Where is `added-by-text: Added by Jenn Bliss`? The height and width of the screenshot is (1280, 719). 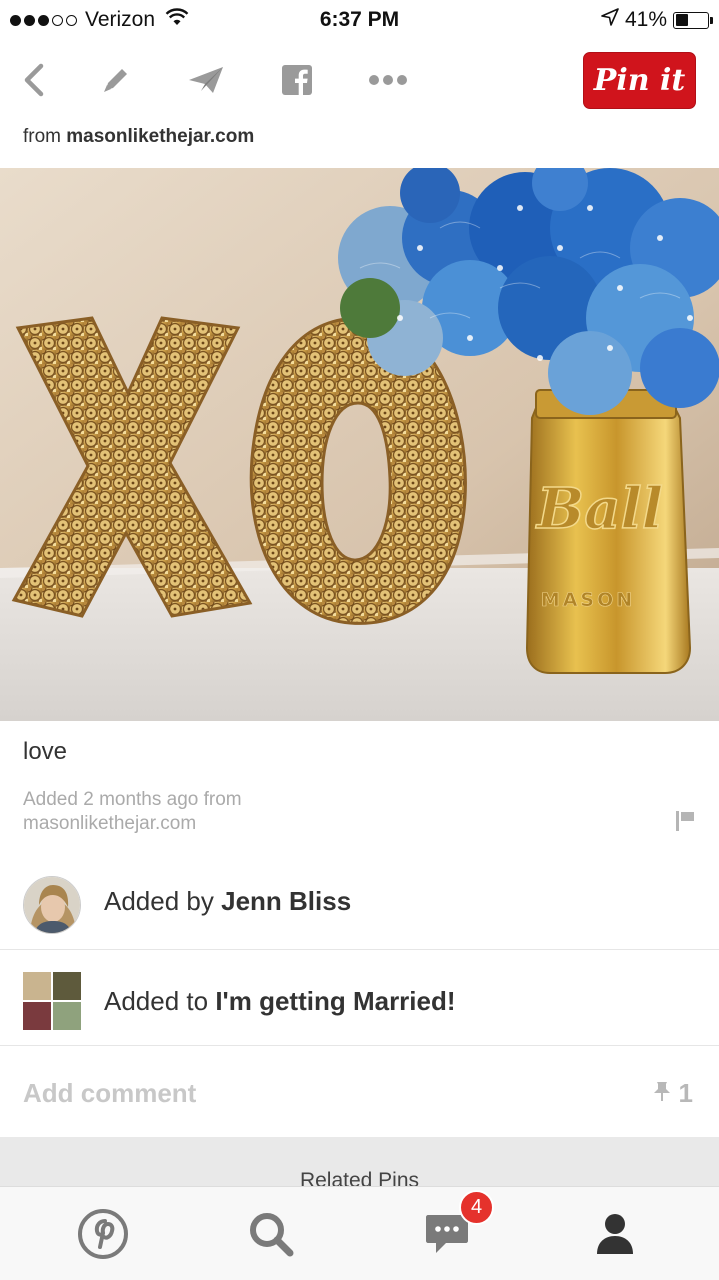
added-by-text: Added by Jenn Bliss is located at coordinates (227, 901).